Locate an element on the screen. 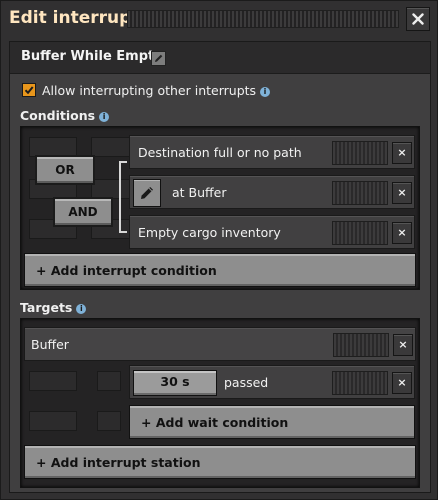 The width and height of the screenshot is (438, 500). condition-row: Empty cargo inventory × is located at coordinates (272, 232).